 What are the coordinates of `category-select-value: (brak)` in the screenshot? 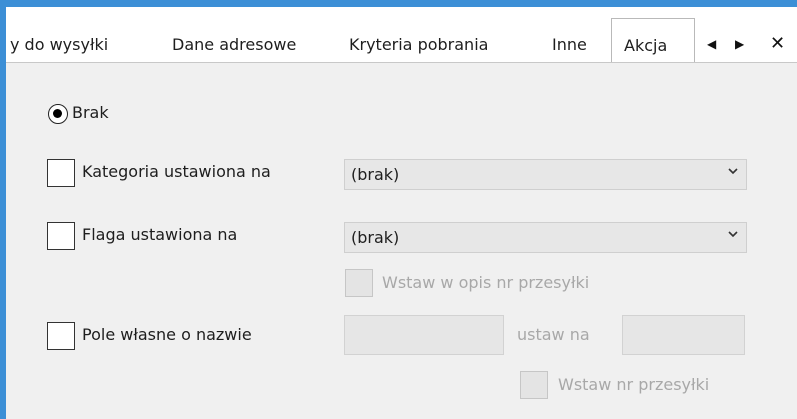 It's located at (375, 174).